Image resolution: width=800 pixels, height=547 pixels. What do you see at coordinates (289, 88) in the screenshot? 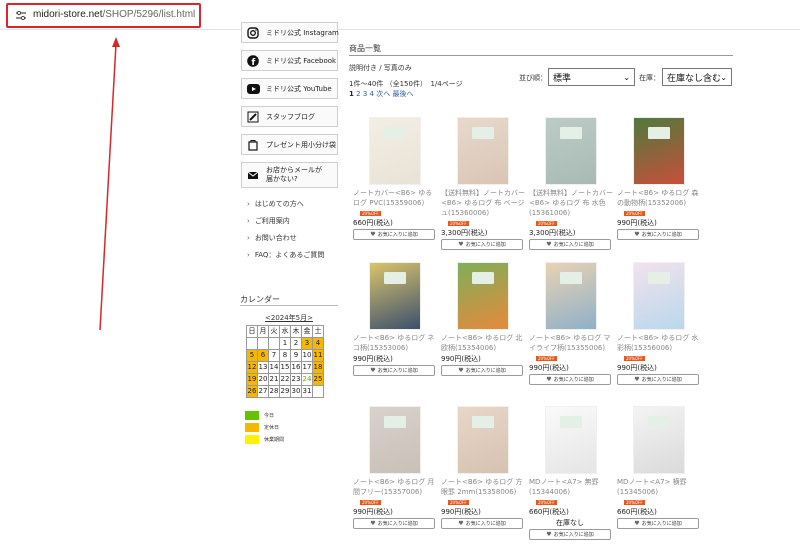
I see `youtube-button: ミドリ公式 YouTube` at bounding box center [289, 88].